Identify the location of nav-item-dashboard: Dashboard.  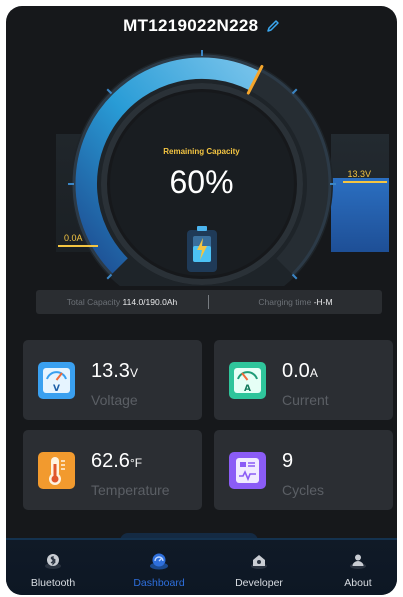
(159, 570).